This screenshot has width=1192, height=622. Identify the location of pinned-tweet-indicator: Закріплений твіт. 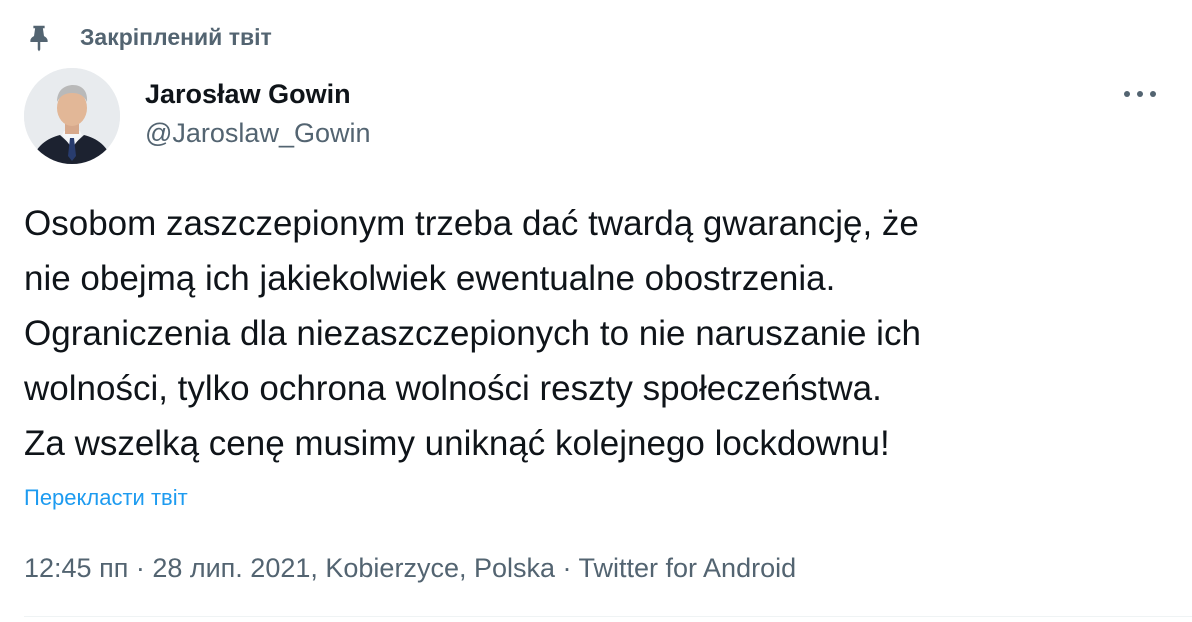
(148, 37).